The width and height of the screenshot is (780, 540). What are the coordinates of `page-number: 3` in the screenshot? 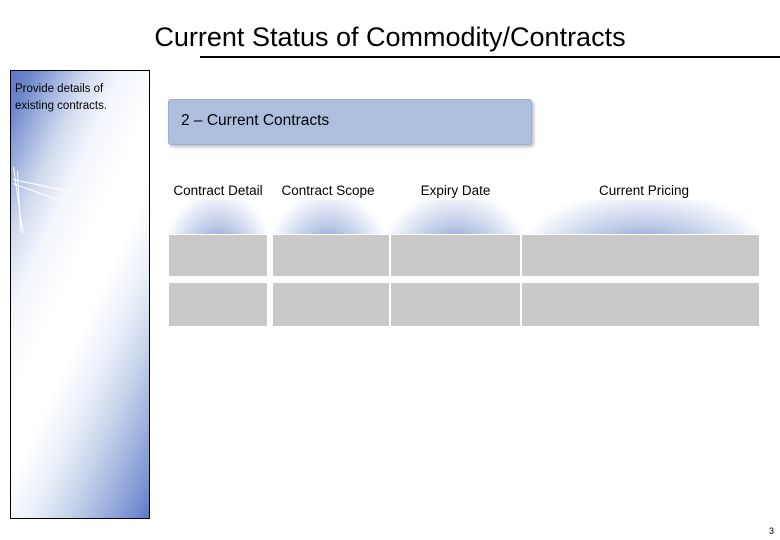 It's located at (771, 531).